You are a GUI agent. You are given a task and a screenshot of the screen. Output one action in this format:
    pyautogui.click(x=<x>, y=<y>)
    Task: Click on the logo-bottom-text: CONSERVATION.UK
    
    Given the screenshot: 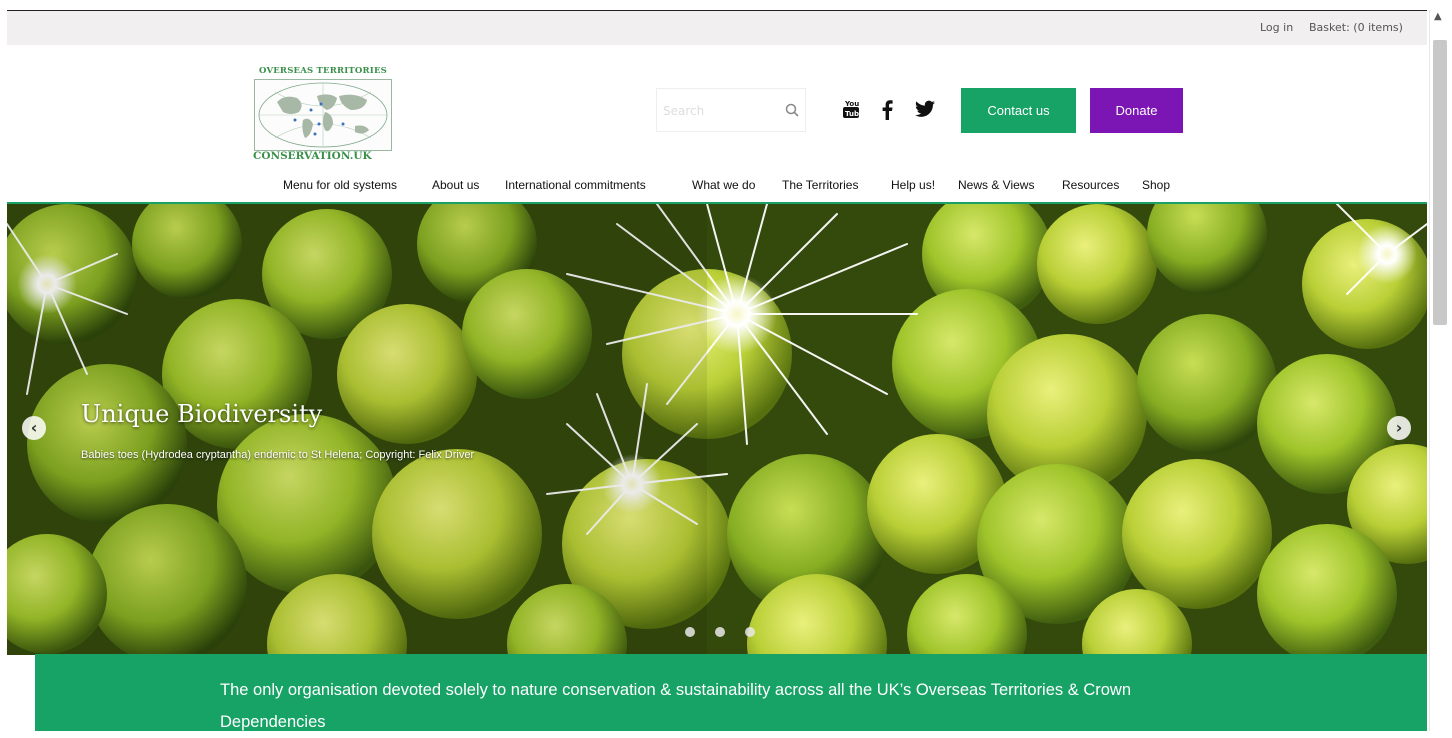 What is the action you would take?
    pyautogui.click(x=312, y=156)
    